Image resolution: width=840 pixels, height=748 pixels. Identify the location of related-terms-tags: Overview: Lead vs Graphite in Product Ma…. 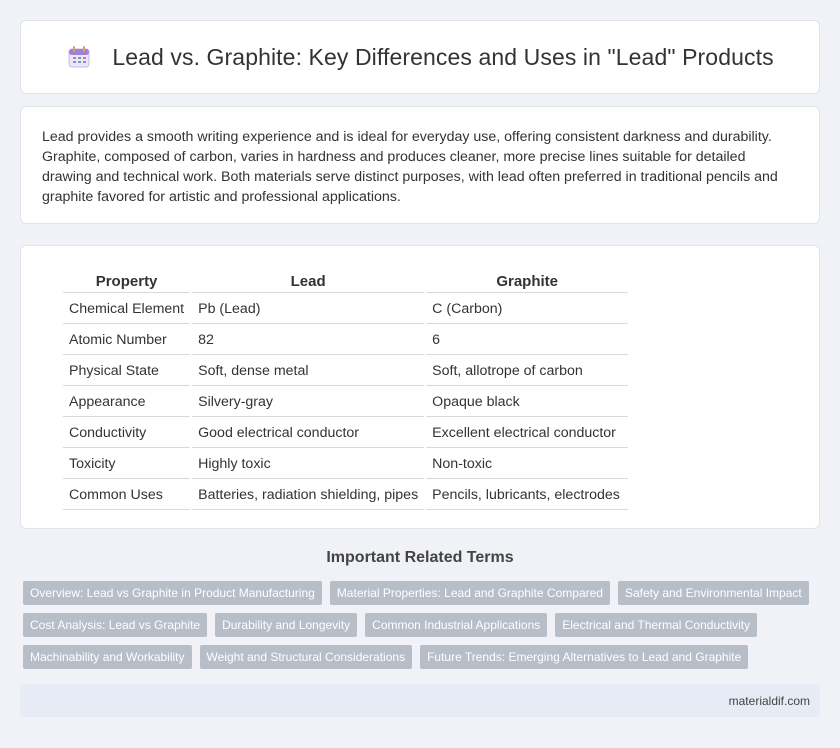
(423, 629).